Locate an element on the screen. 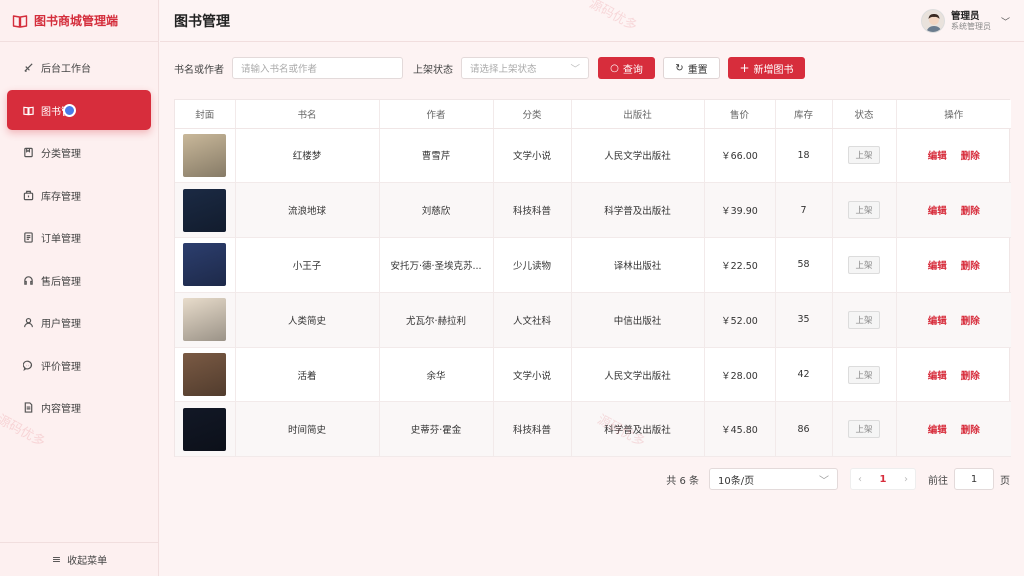  pagination: 共 6 条 10条/页 ﹀ ‹ 1 › 前往 1 页 is located at coordinates (838, 479).